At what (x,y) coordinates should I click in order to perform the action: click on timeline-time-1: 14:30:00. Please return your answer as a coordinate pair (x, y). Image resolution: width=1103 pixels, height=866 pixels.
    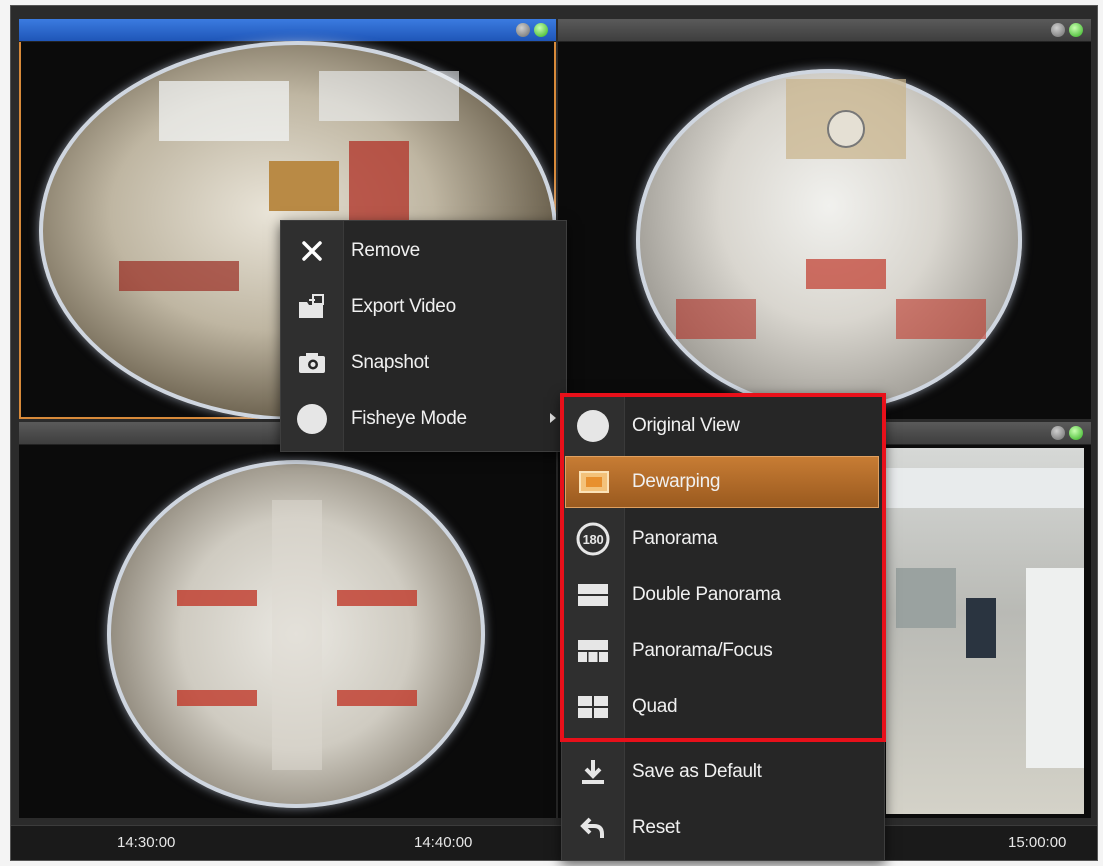
    Looking at the image, I should click on (146, 842).